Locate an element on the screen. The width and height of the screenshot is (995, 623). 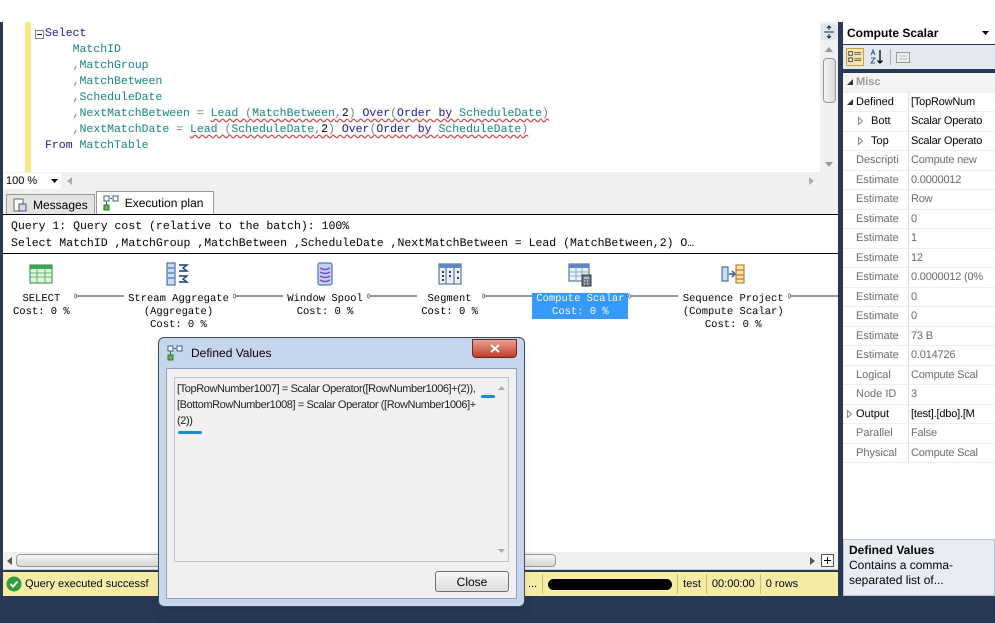
close-button is located at coordinates (494, 348).